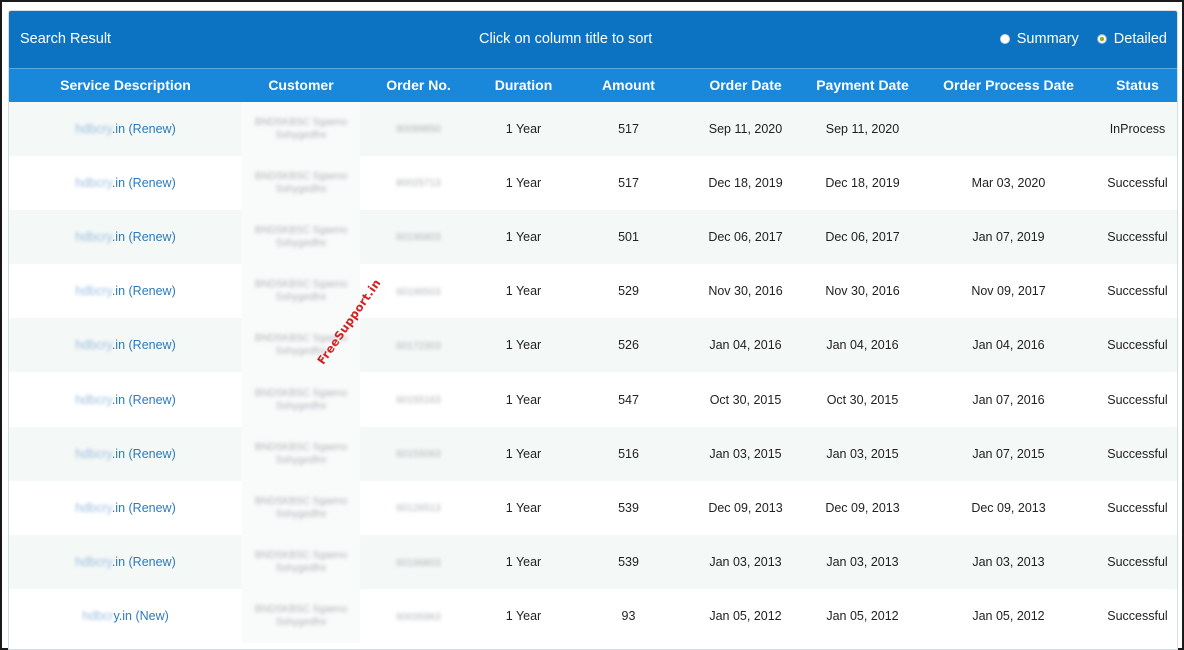 The height and width of the screenshot is (650, 1184). I want to click on col-header-status: Status, so click(1136, 85).